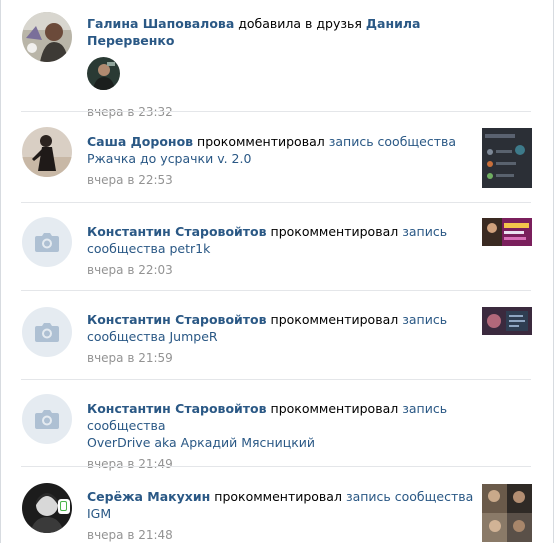 The height and width of the screenshot is (543, 554). I want to click on author-link: Саша Доронов, so click(140, 141).